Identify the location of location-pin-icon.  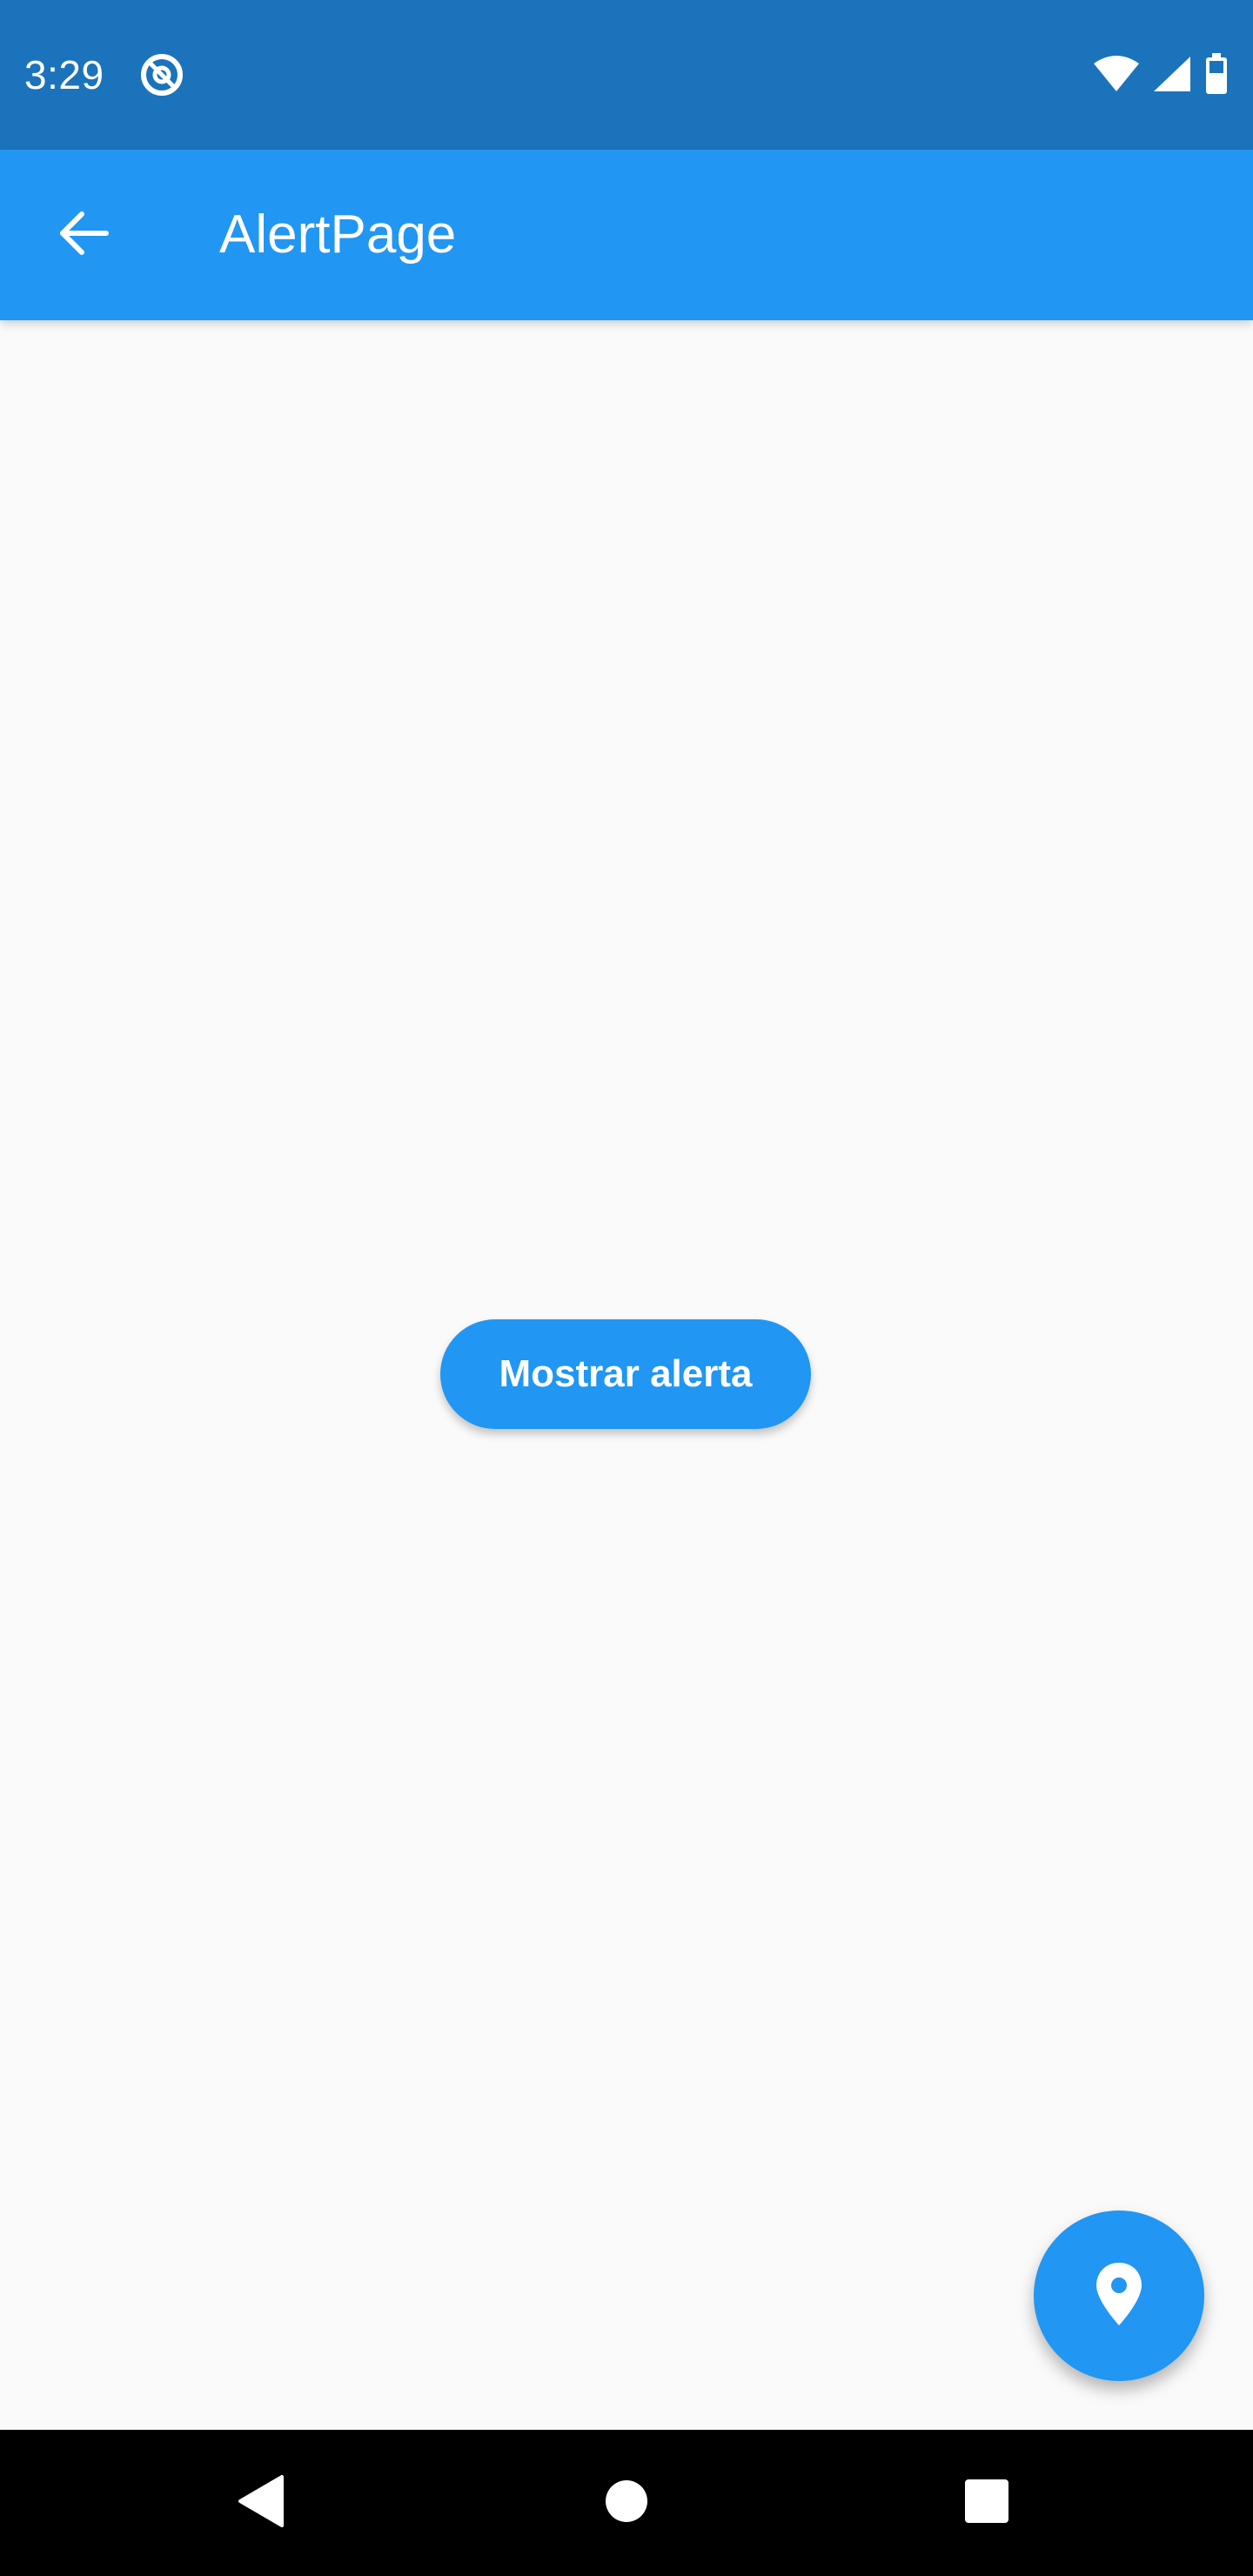
(1119, 2296).